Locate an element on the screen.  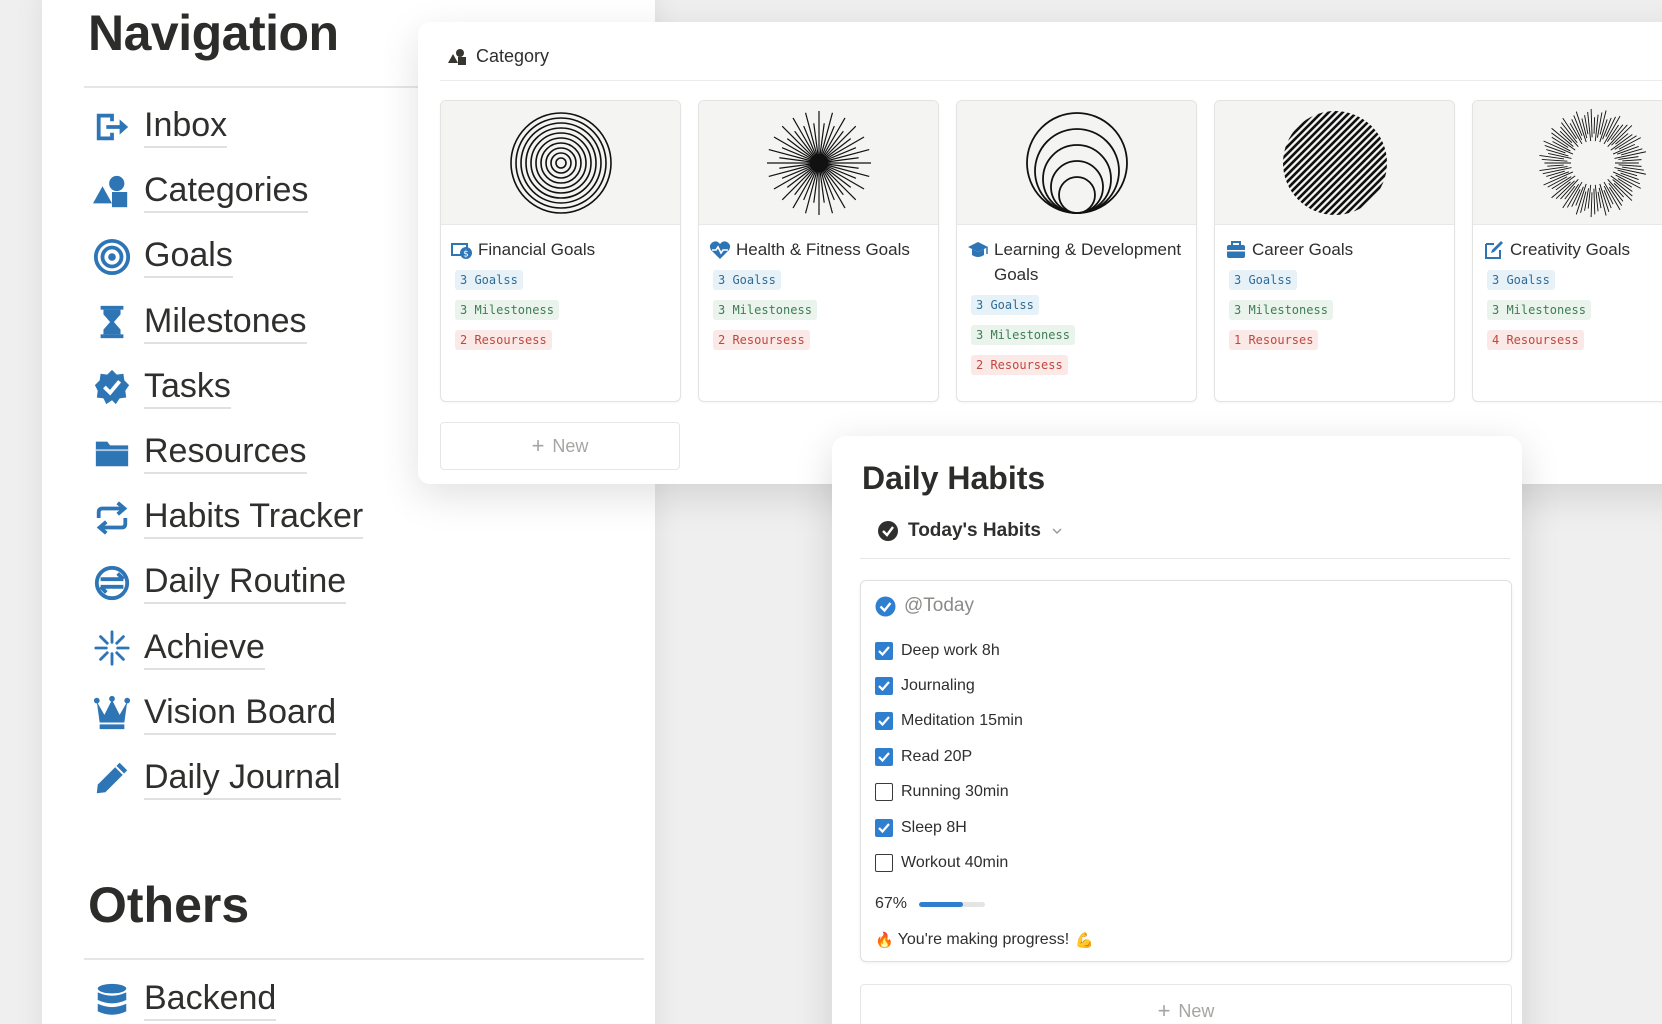
hourglass-icon is located at coordinates (112, 322).